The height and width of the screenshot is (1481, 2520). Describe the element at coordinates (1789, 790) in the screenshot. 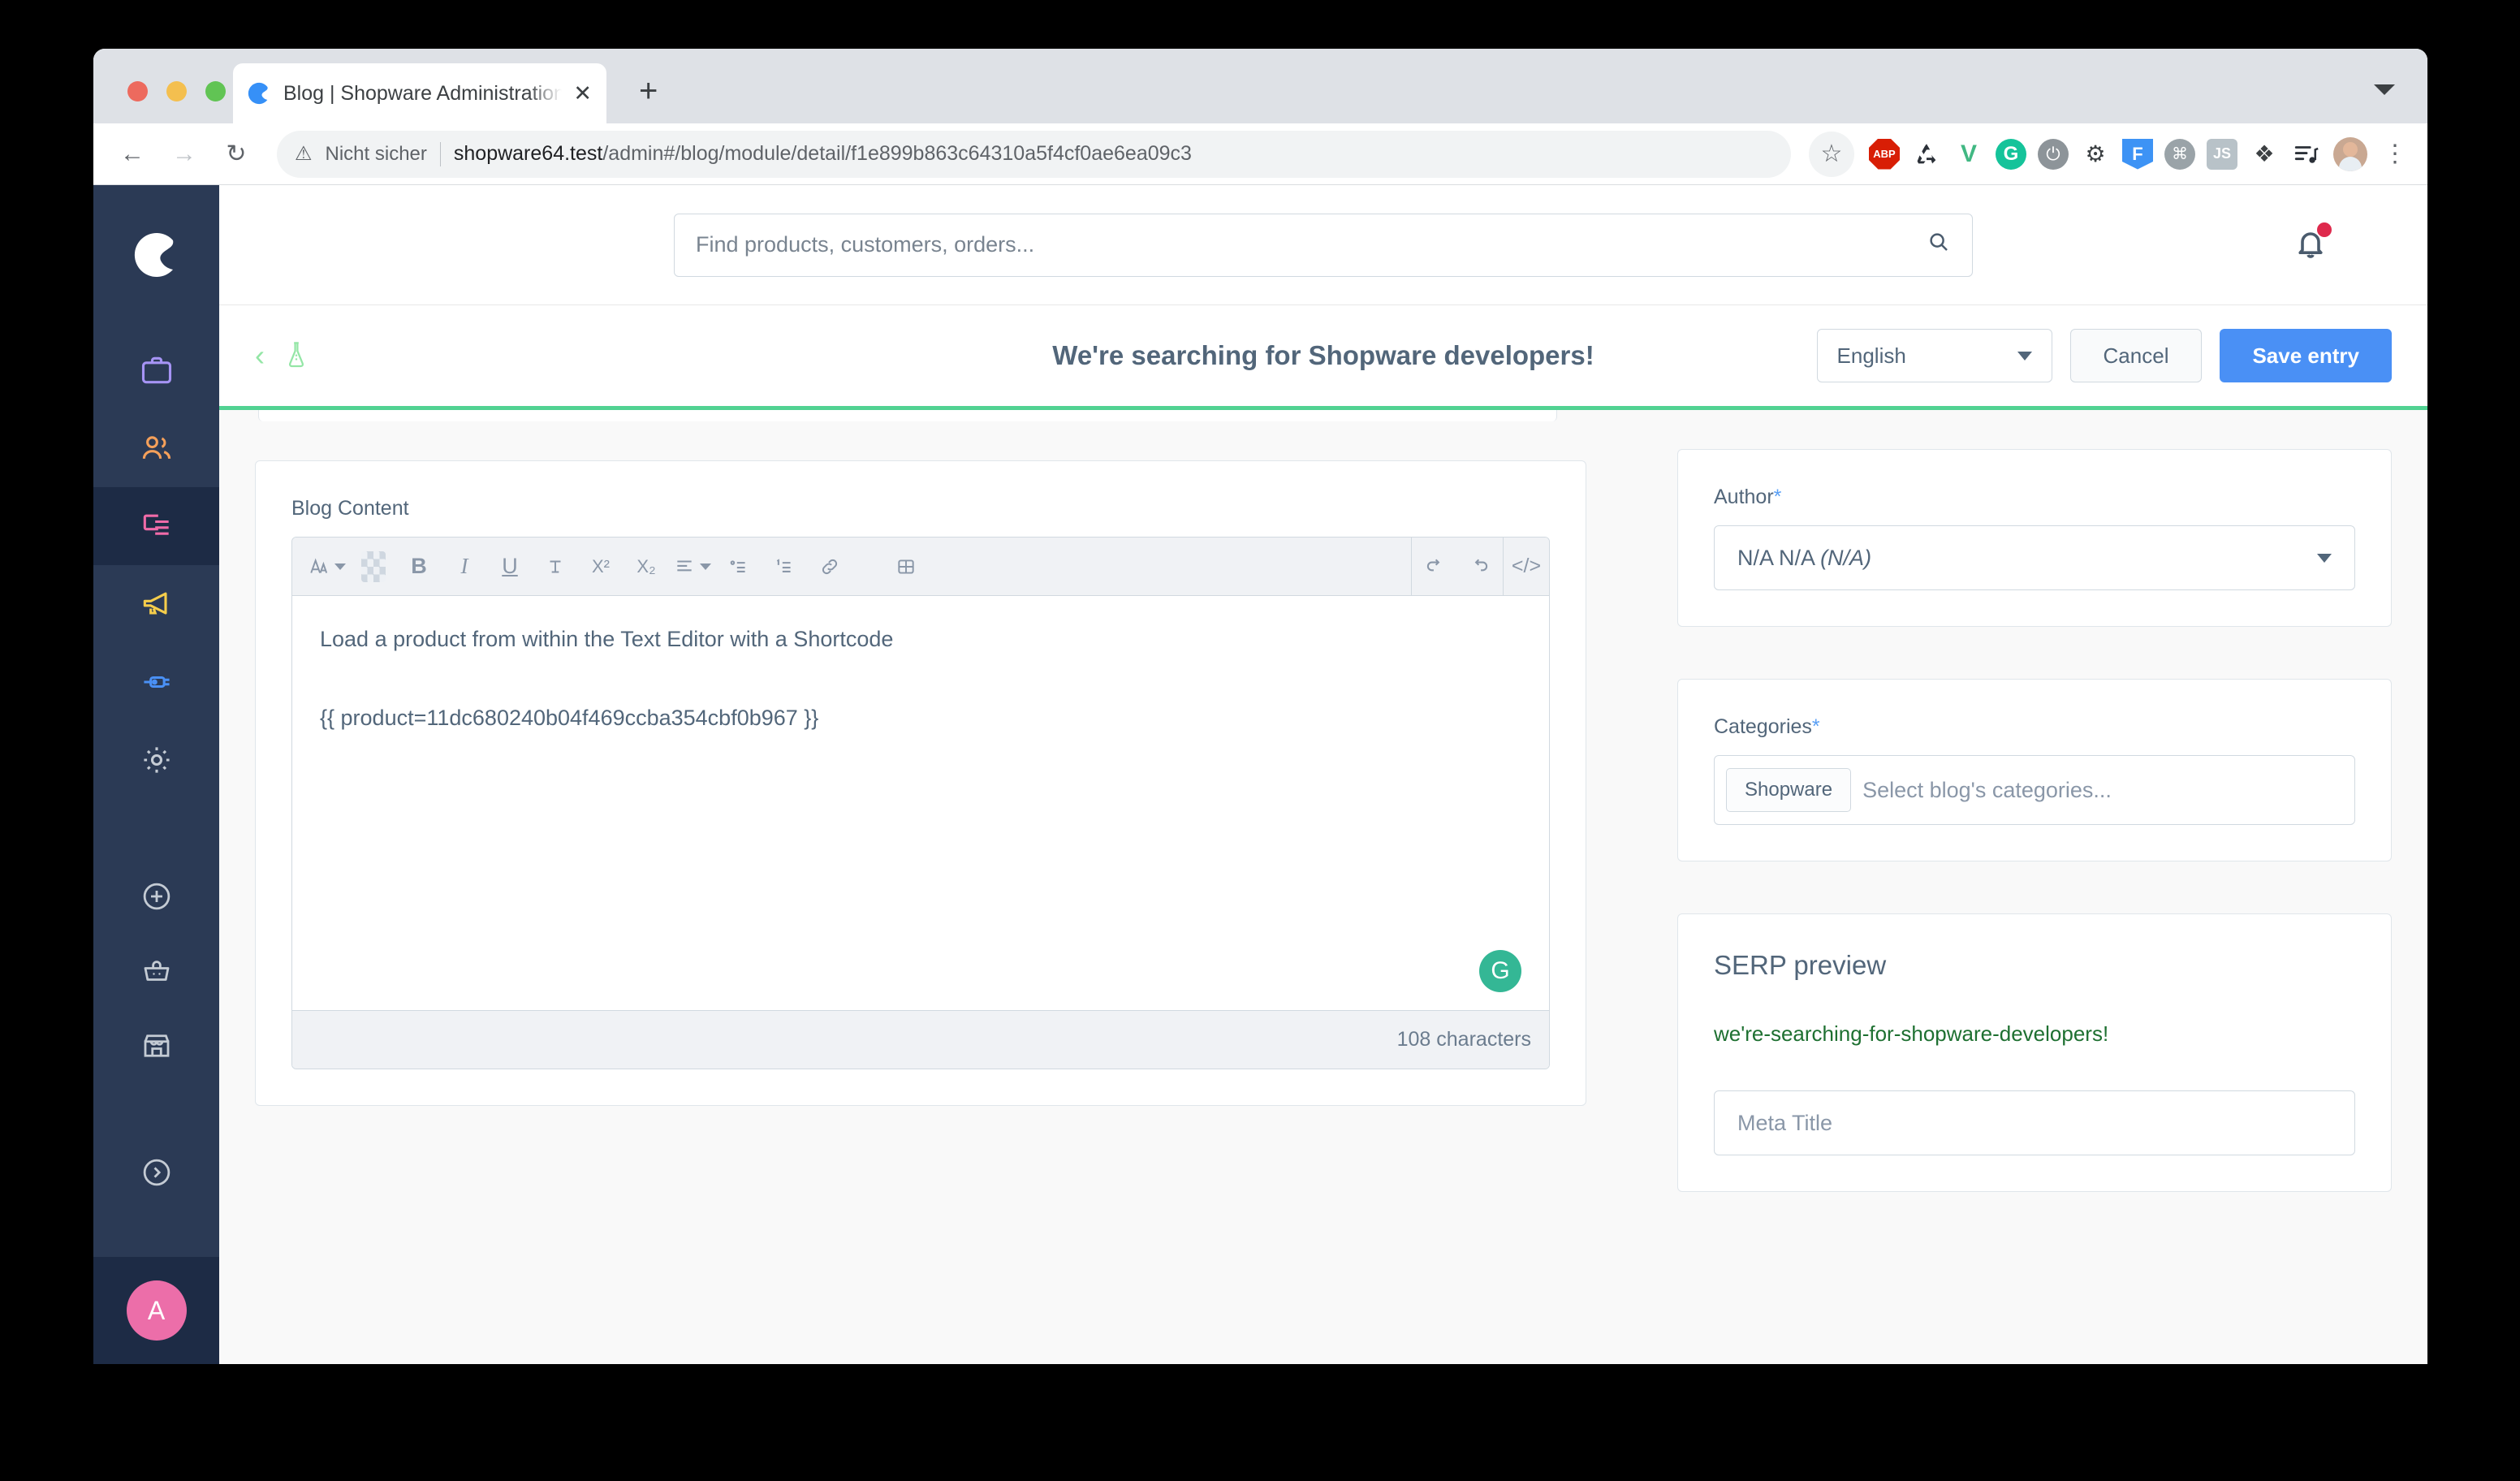

I see `category-chip: Shopware` at that location.